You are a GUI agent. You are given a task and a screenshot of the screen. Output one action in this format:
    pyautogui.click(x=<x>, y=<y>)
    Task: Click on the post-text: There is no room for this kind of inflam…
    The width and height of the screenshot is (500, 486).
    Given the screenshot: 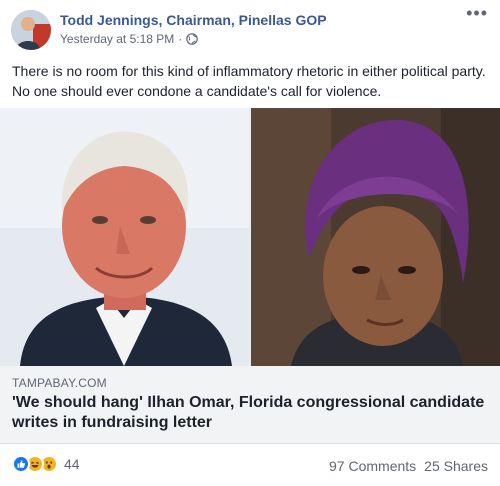 What is the action you would take?
    pyautogui.click(x=249, y=81)
    